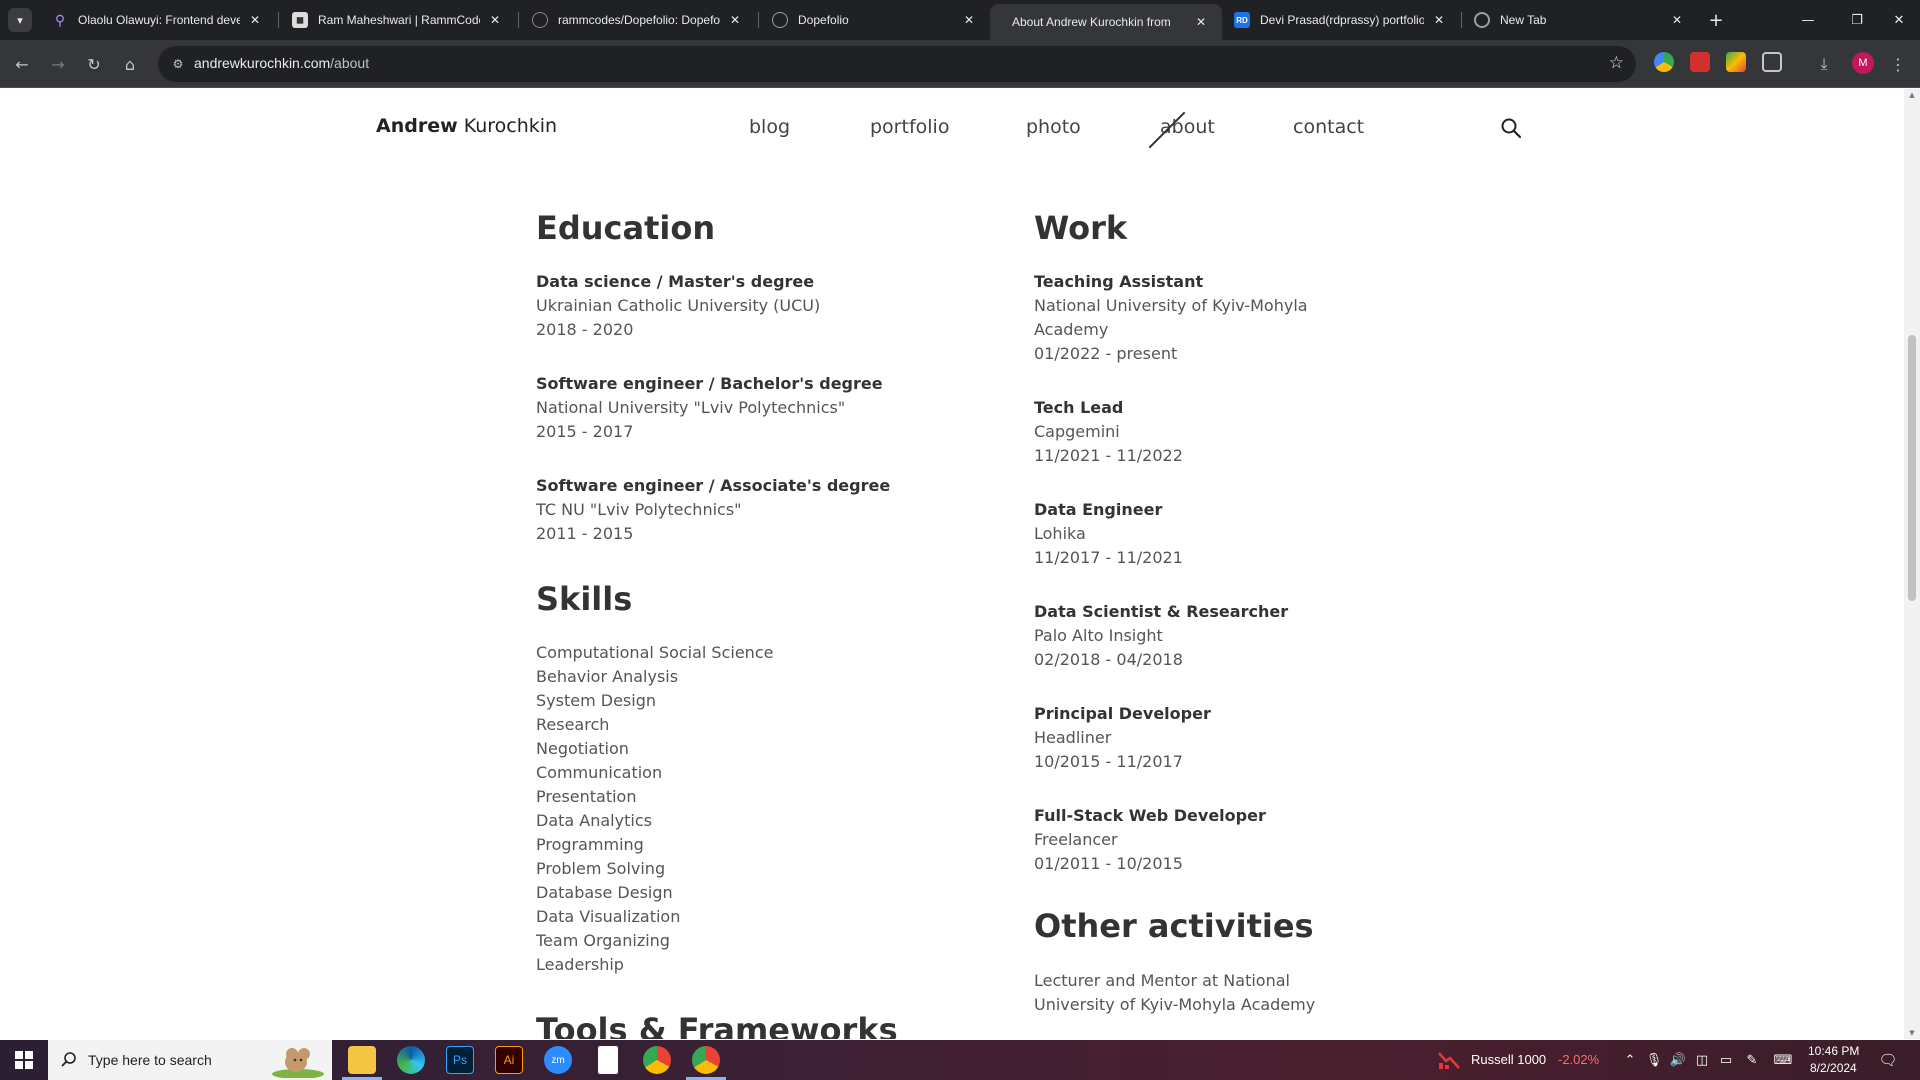 This screenshot has height=1080, width=1920. I want to click on back-button: ←, so click(22, 64).